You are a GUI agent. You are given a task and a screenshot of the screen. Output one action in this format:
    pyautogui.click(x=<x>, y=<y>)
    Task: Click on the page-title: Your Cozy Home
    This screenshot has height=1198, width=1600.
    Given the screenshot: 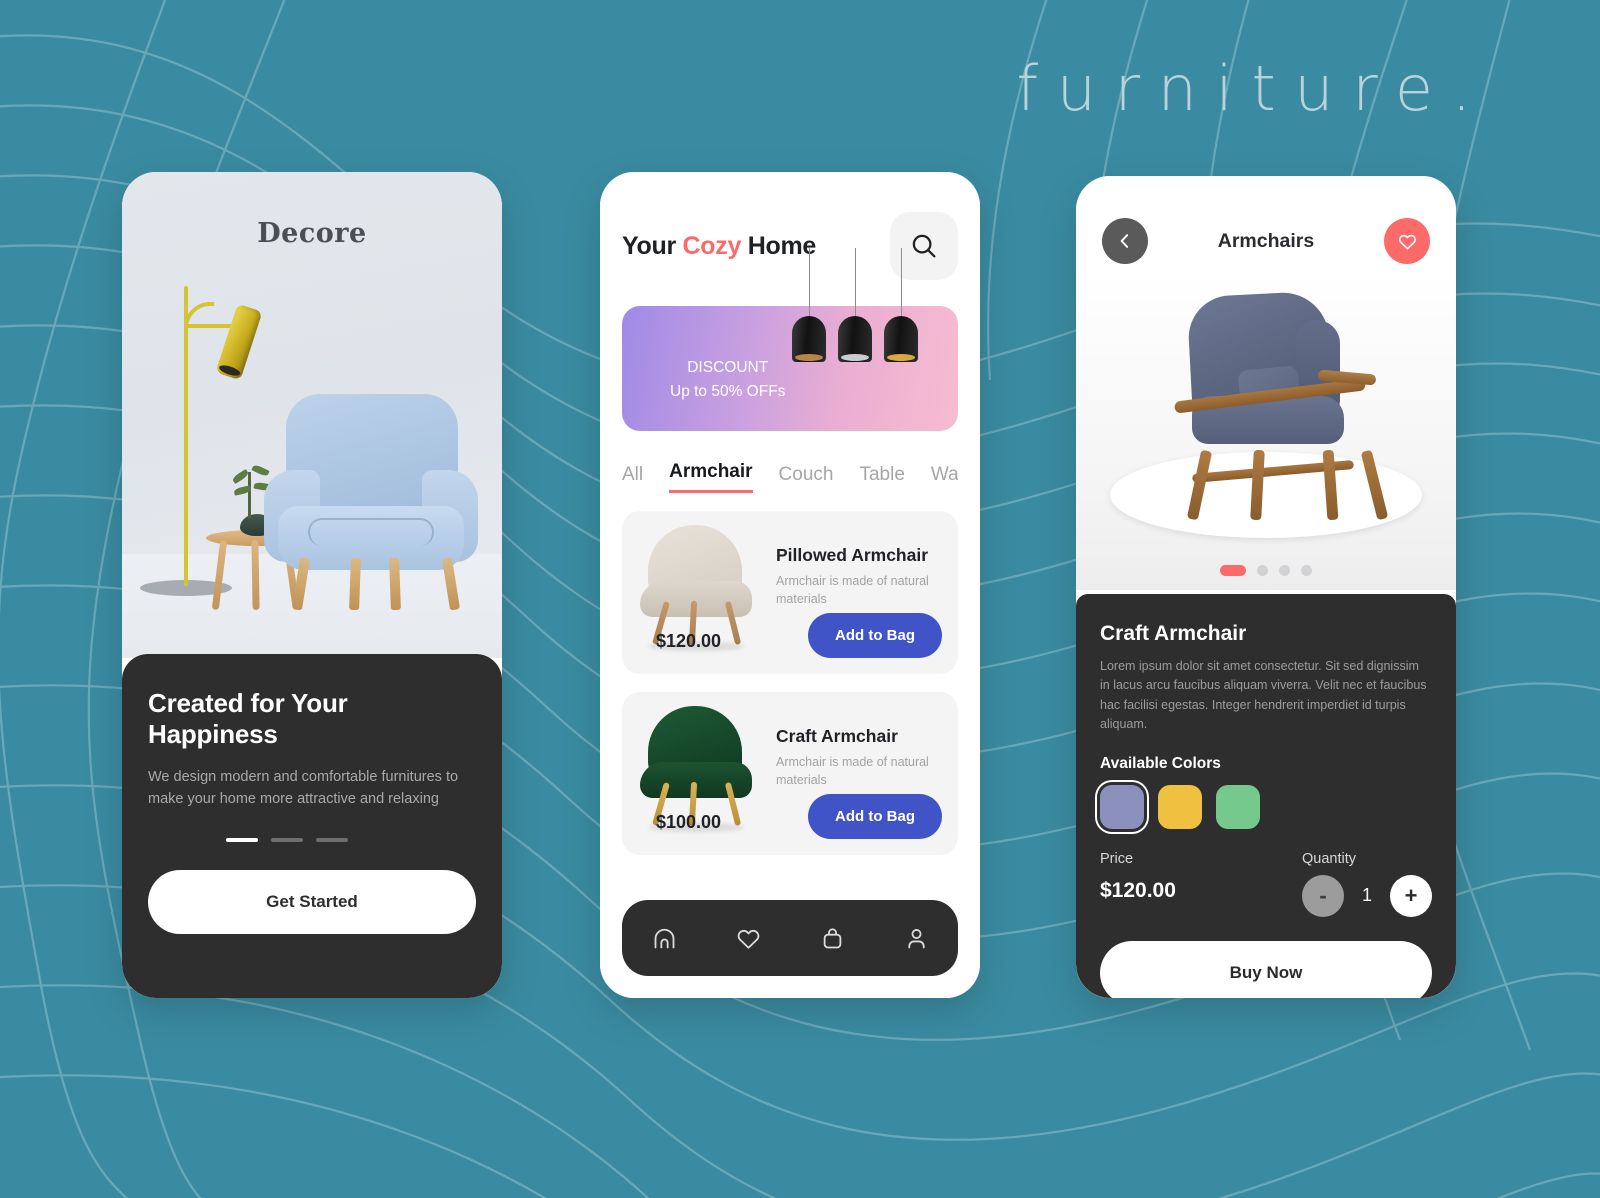 What is the action you would take?
    pyautogui.click(x=719, y=246)
    